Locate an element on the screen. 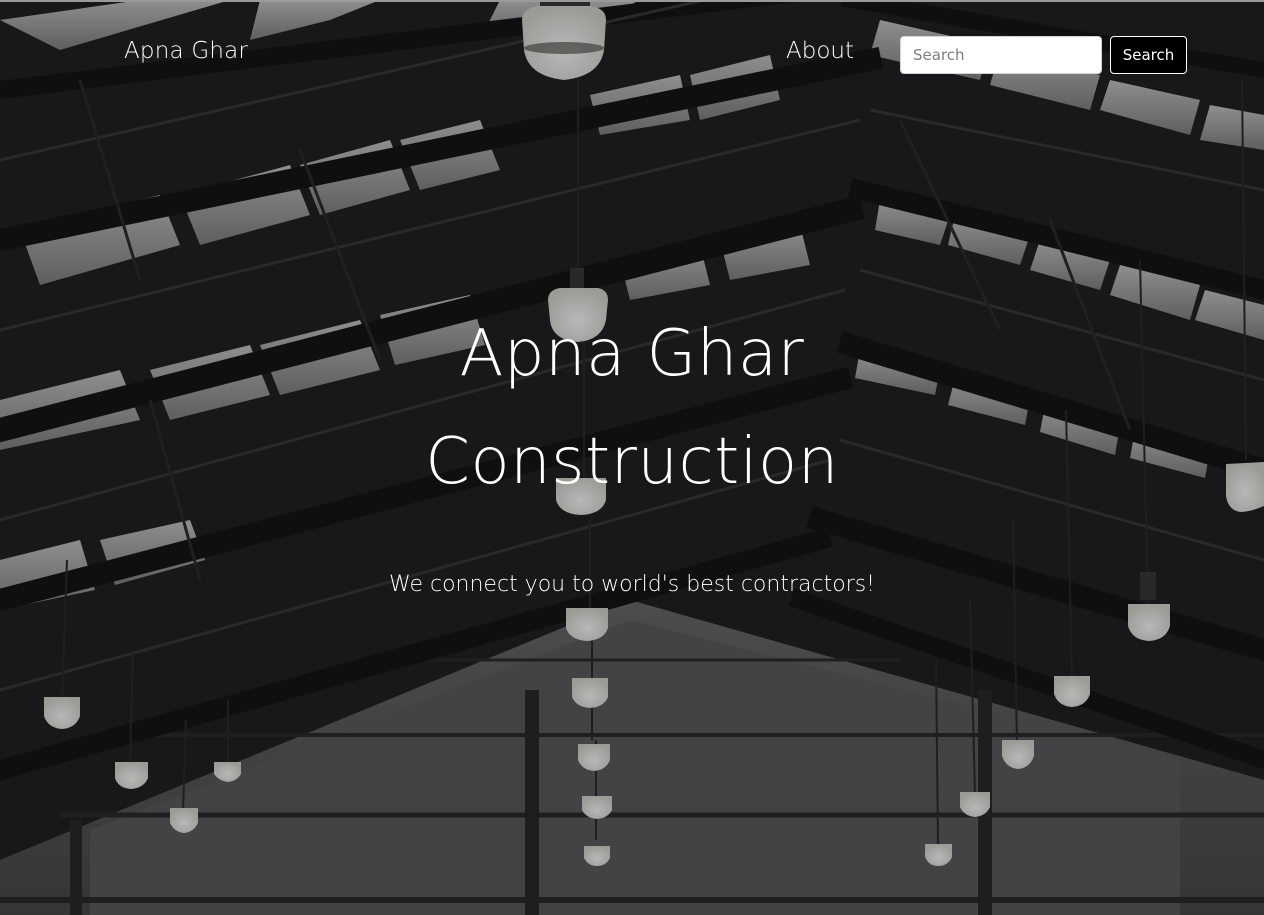  hero-title: Apna Ghar Construction is located at coordinates (632, 408).